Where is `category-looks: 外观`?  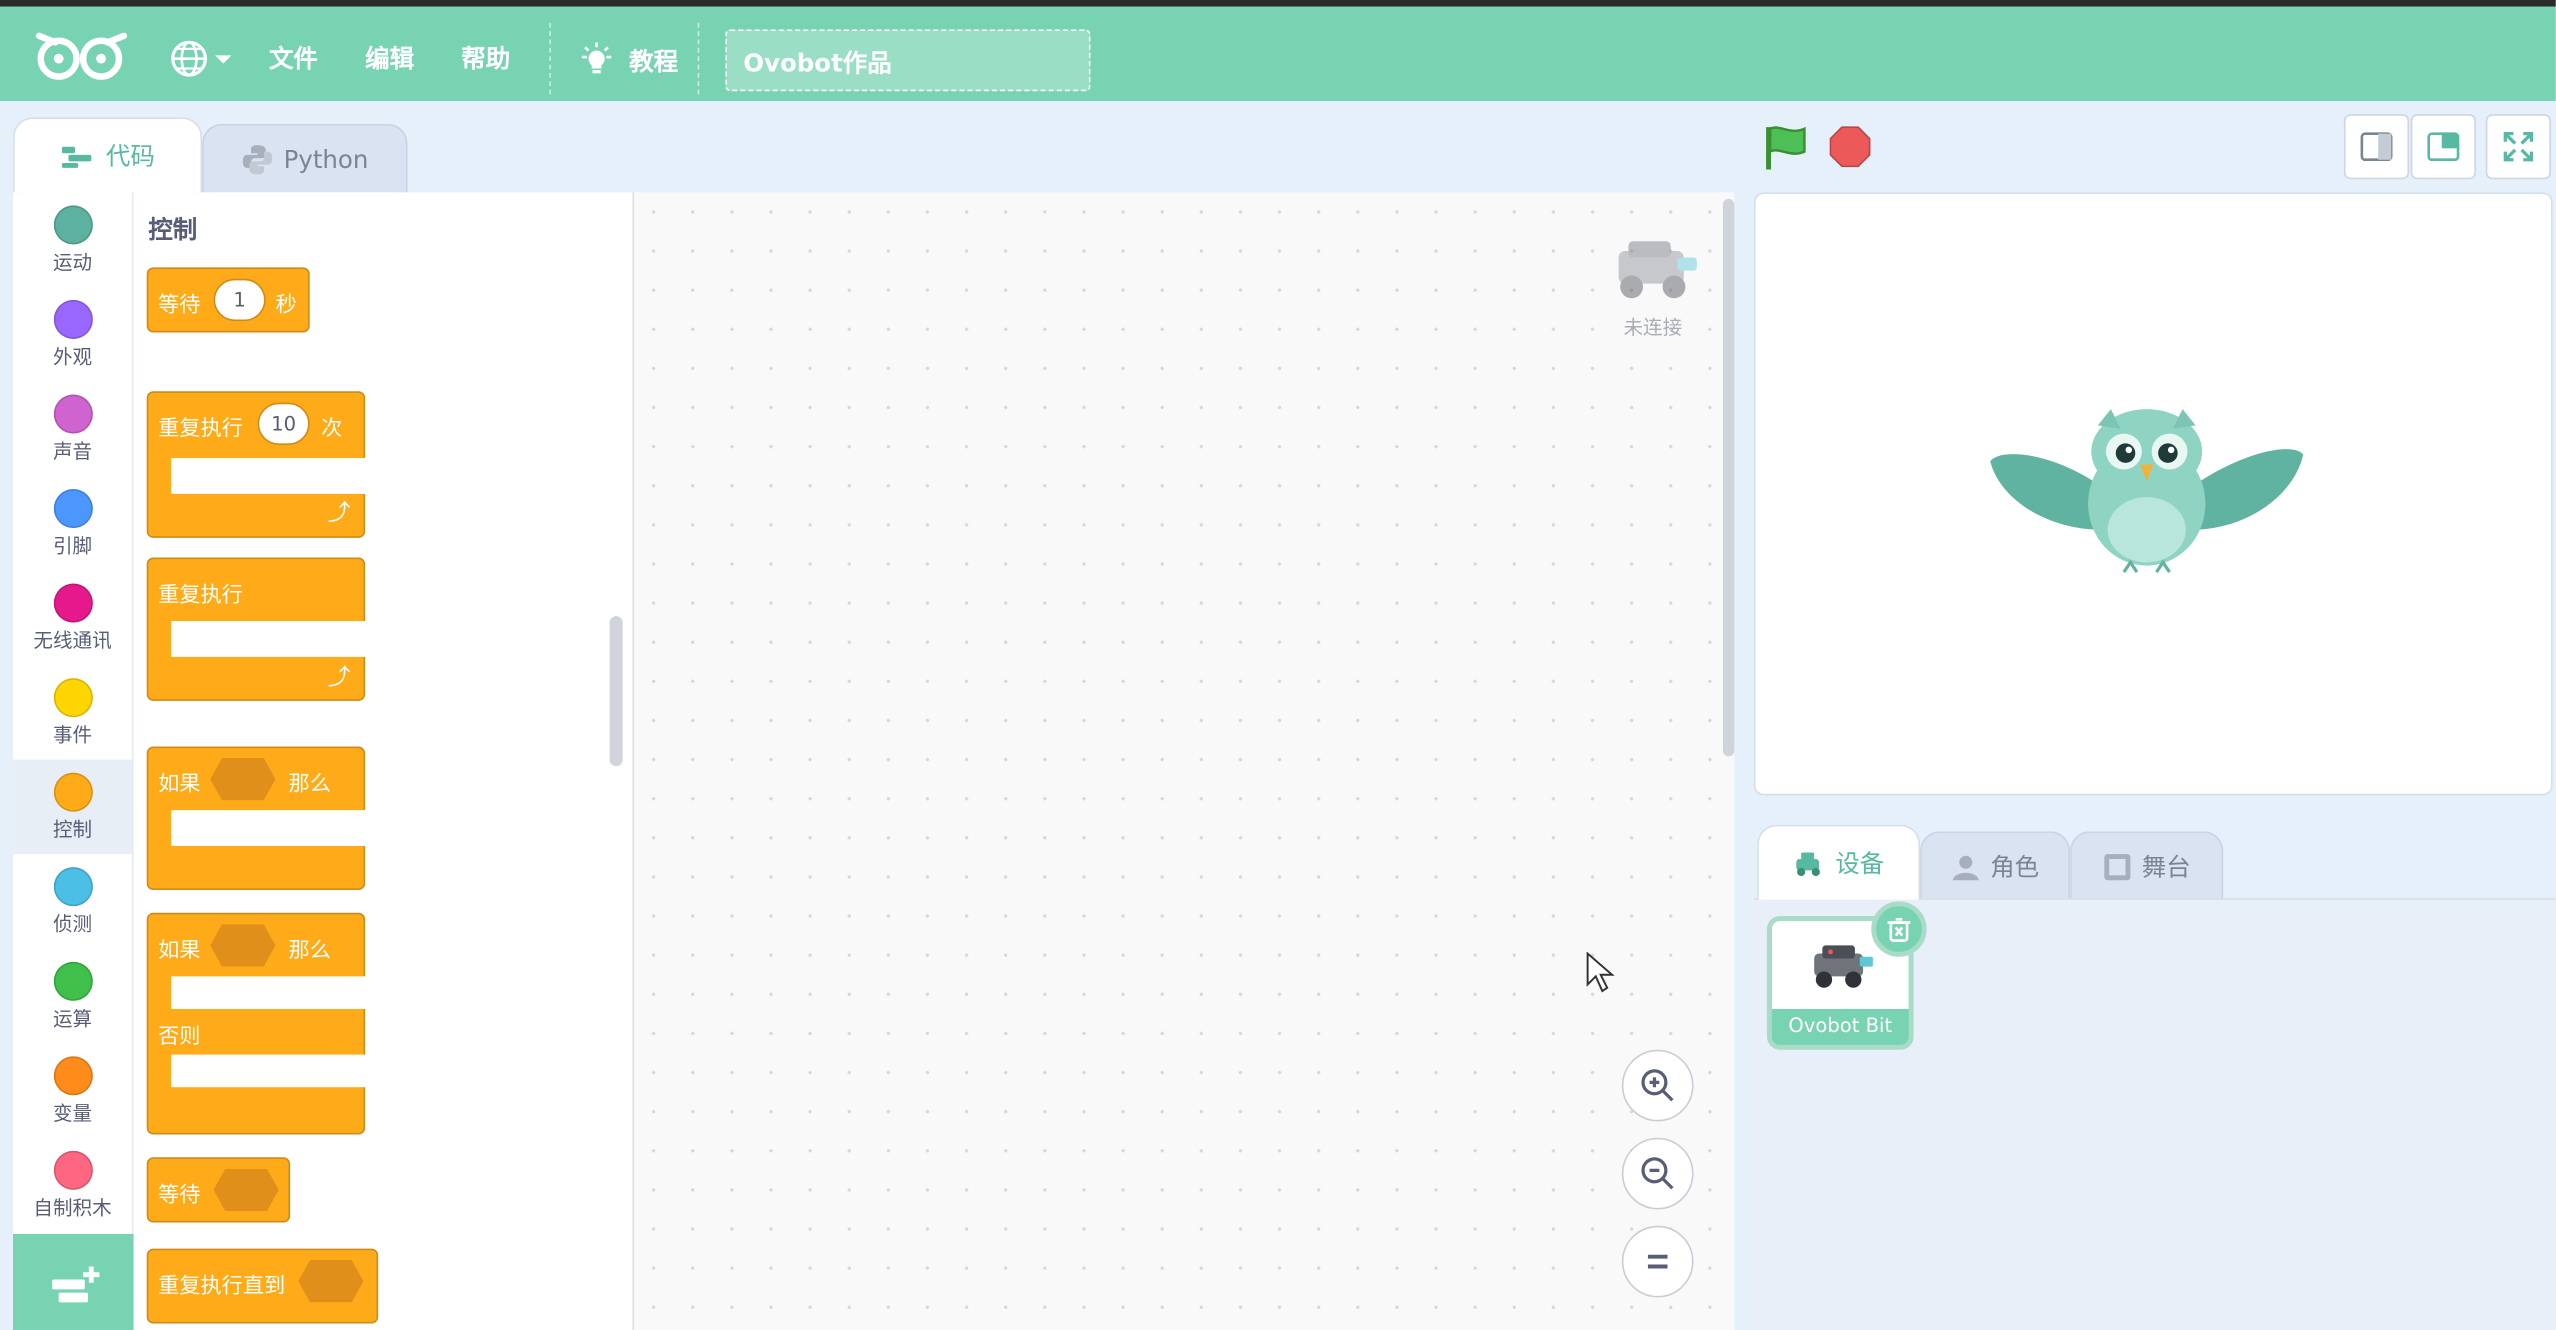
category-looks: 外观 is located at coordinates (72, 334).